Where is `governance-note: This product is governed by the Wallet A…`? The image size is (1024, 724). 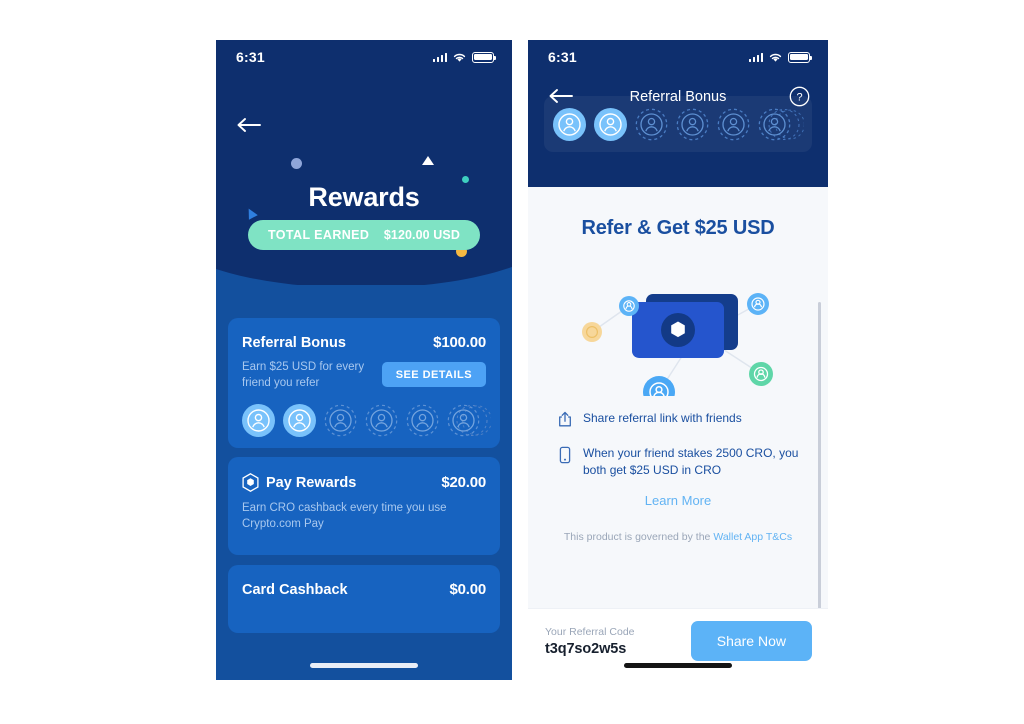 governance-note: This product is governed by the Wallet A… is located at coordinates (678, 538).